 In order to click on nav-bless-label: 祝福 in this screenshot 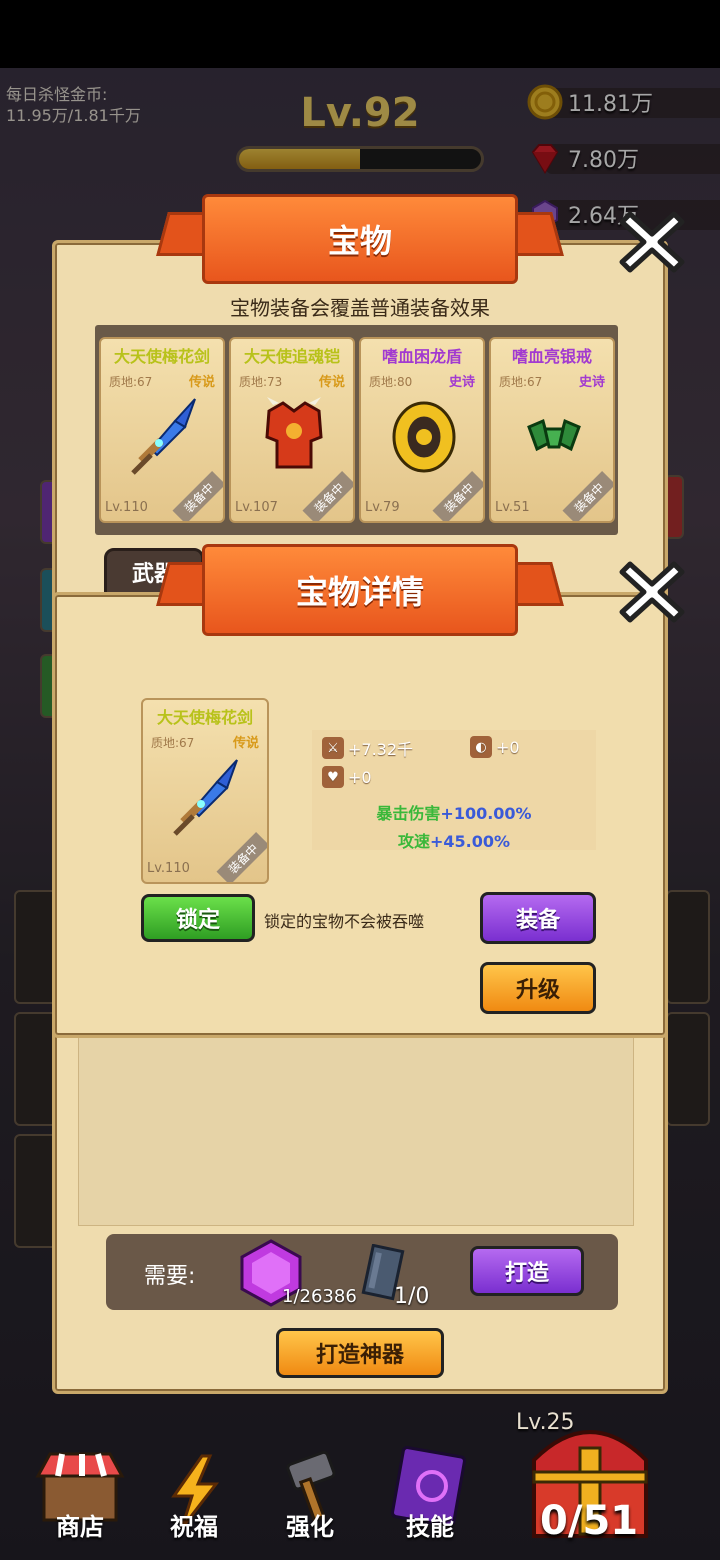, I will do `click(194, 1527)`.